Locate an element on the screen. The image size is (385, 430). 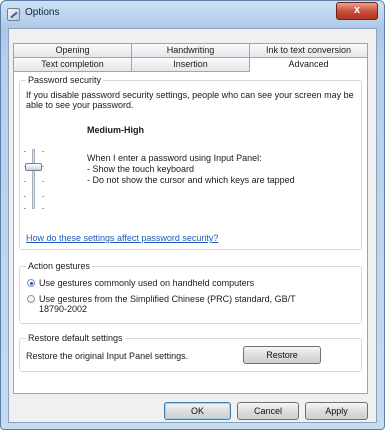
restore-defaults-label: Restore default settings is located at coordinates (75, 338).